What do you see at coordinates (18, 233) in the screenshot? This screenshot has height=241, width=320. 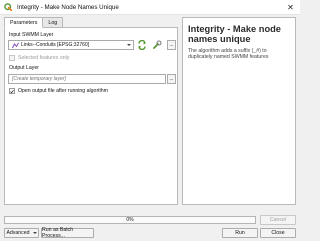 I see `advanced-label: Advanced` at bounding box center [18, 233].